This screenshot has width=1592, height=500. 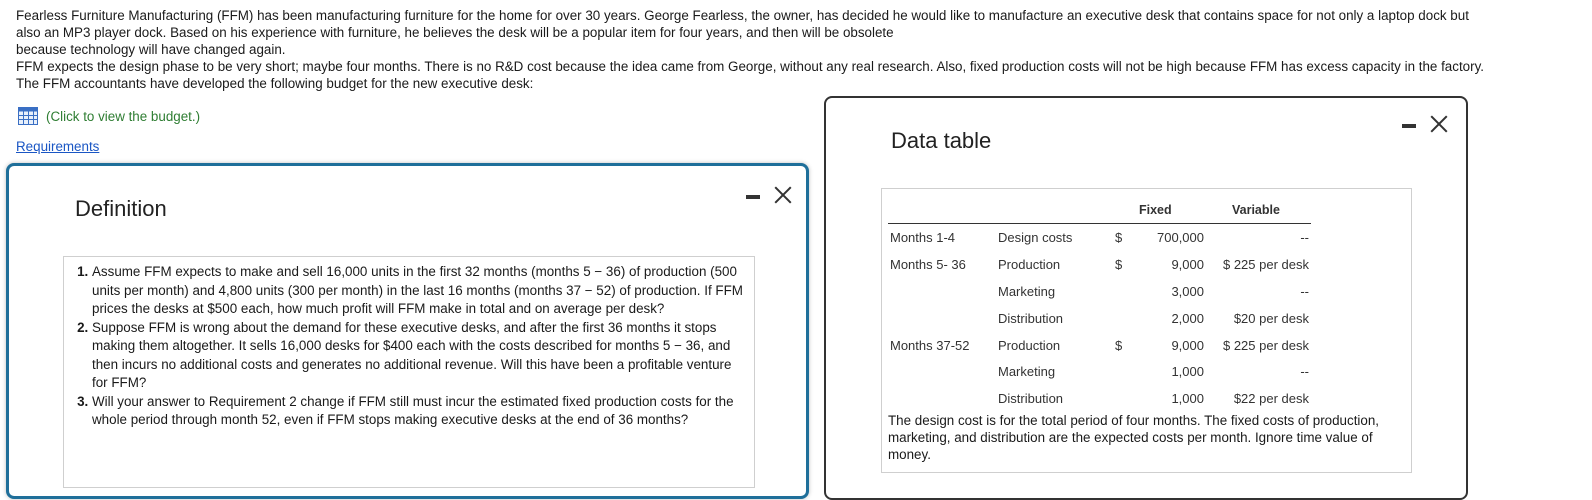 What do you see at coordinates (1155, 210) in the screenshot?
I see `header-fixed: Fixed` at bounding box center [1155, 210].